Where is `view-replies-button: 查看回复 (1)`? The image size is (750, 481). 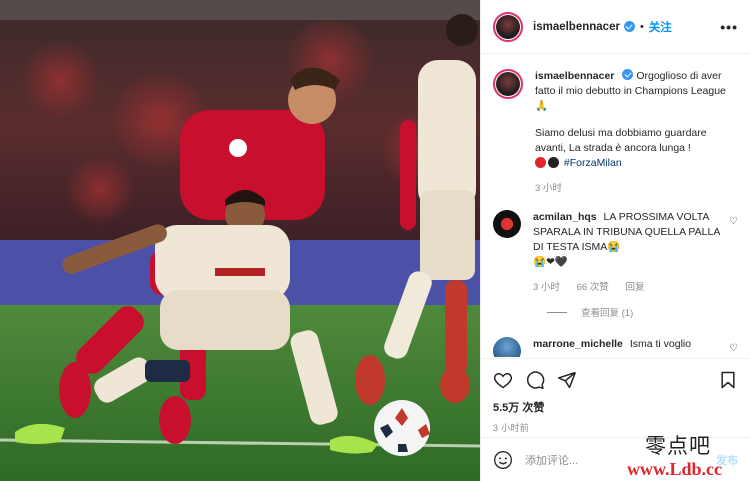
view-replies-button: 查看回复 (1) is located at coordinates (642, 312).